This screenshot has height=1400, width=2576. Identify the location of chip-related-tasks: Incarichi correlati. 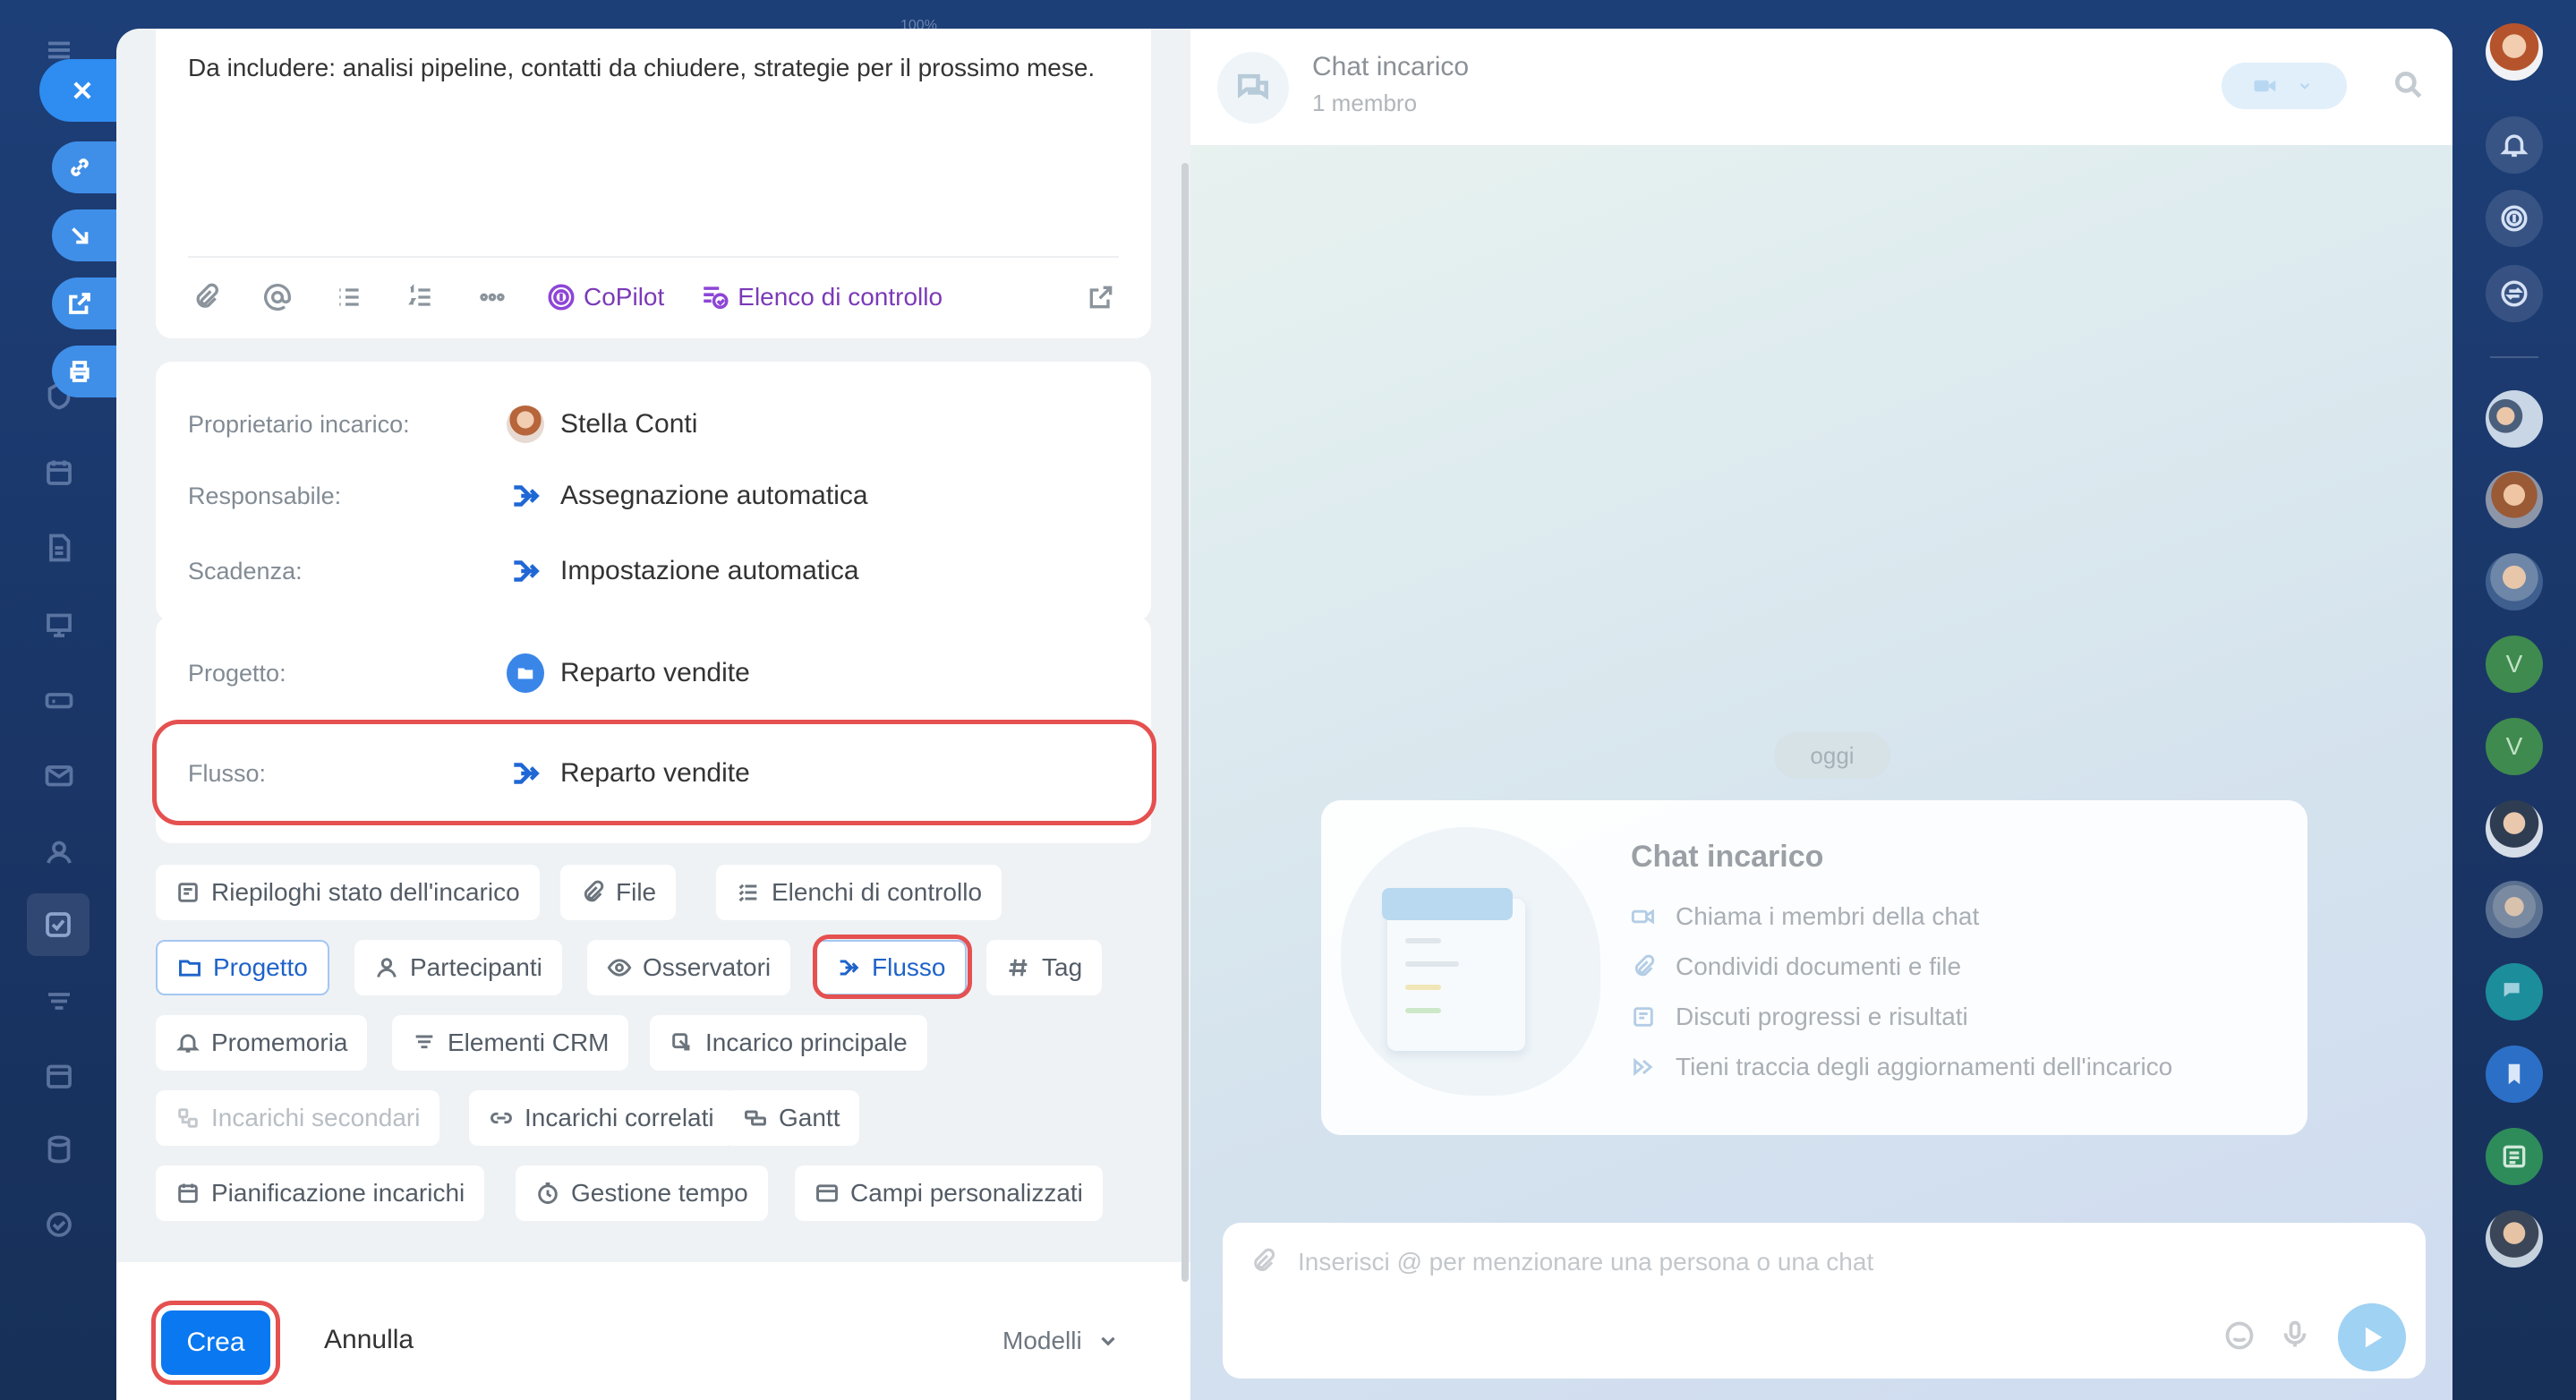
(601, 1118).